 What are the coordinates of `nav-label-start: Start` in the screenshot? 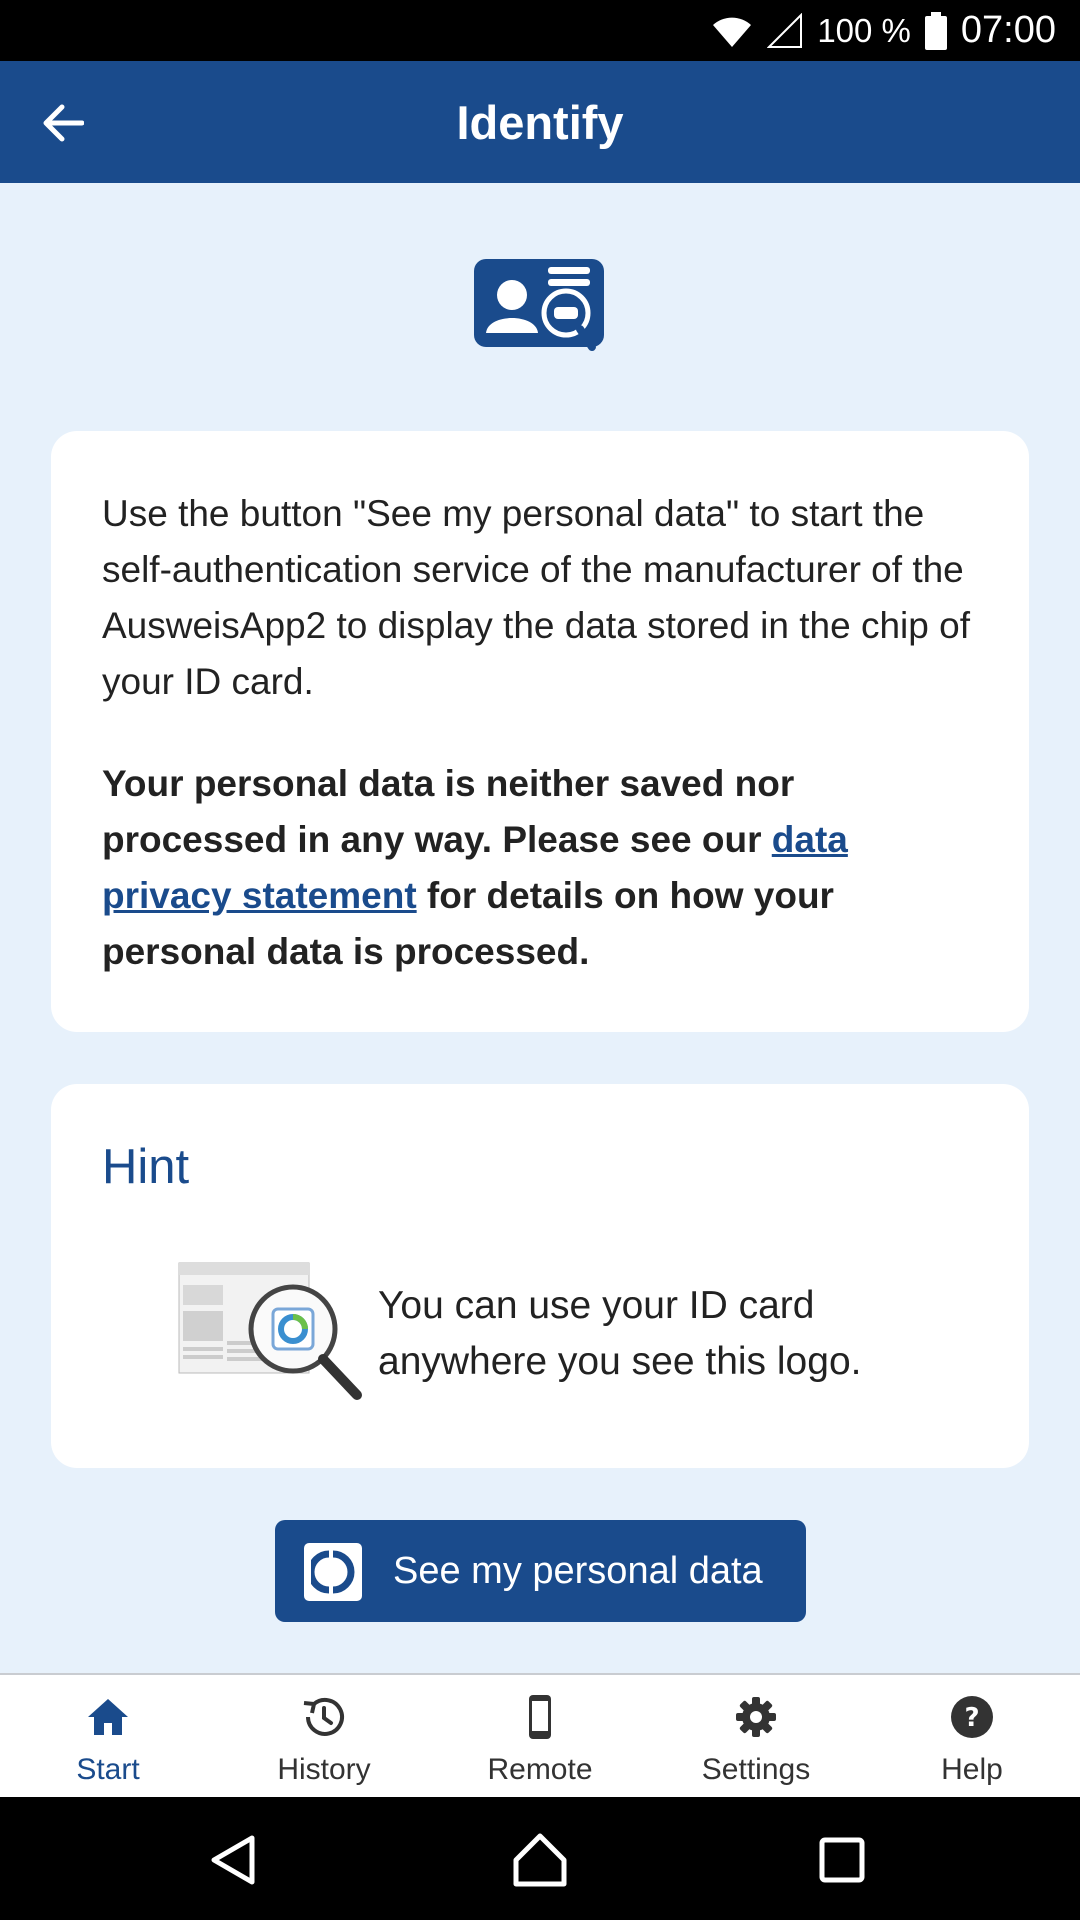 It's located at (108, 1769).